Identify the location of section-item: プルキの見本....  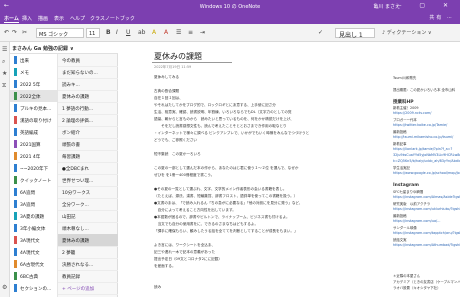
(34, 108).